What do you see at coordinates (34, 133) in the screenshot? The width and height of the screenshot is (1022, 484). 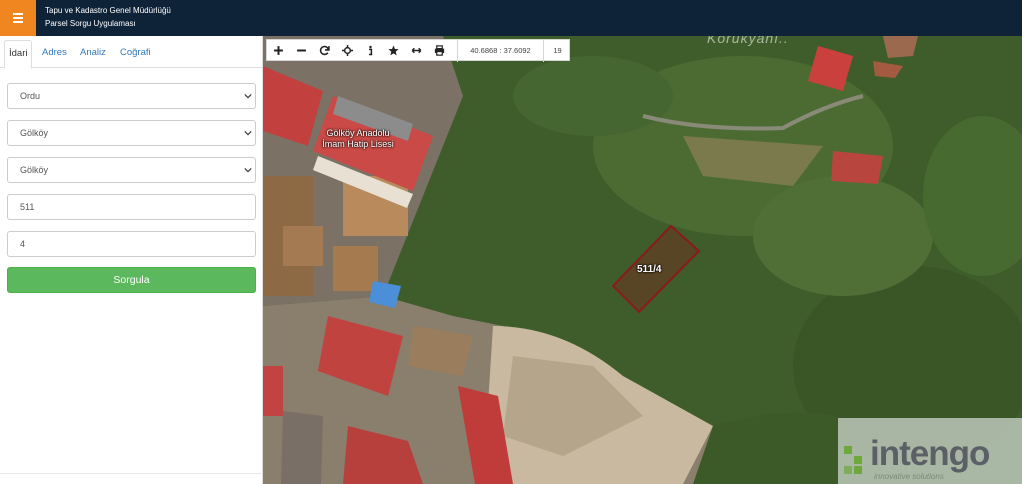 I see `district-select-value: Gölköy` at bounding box center [34, 133].